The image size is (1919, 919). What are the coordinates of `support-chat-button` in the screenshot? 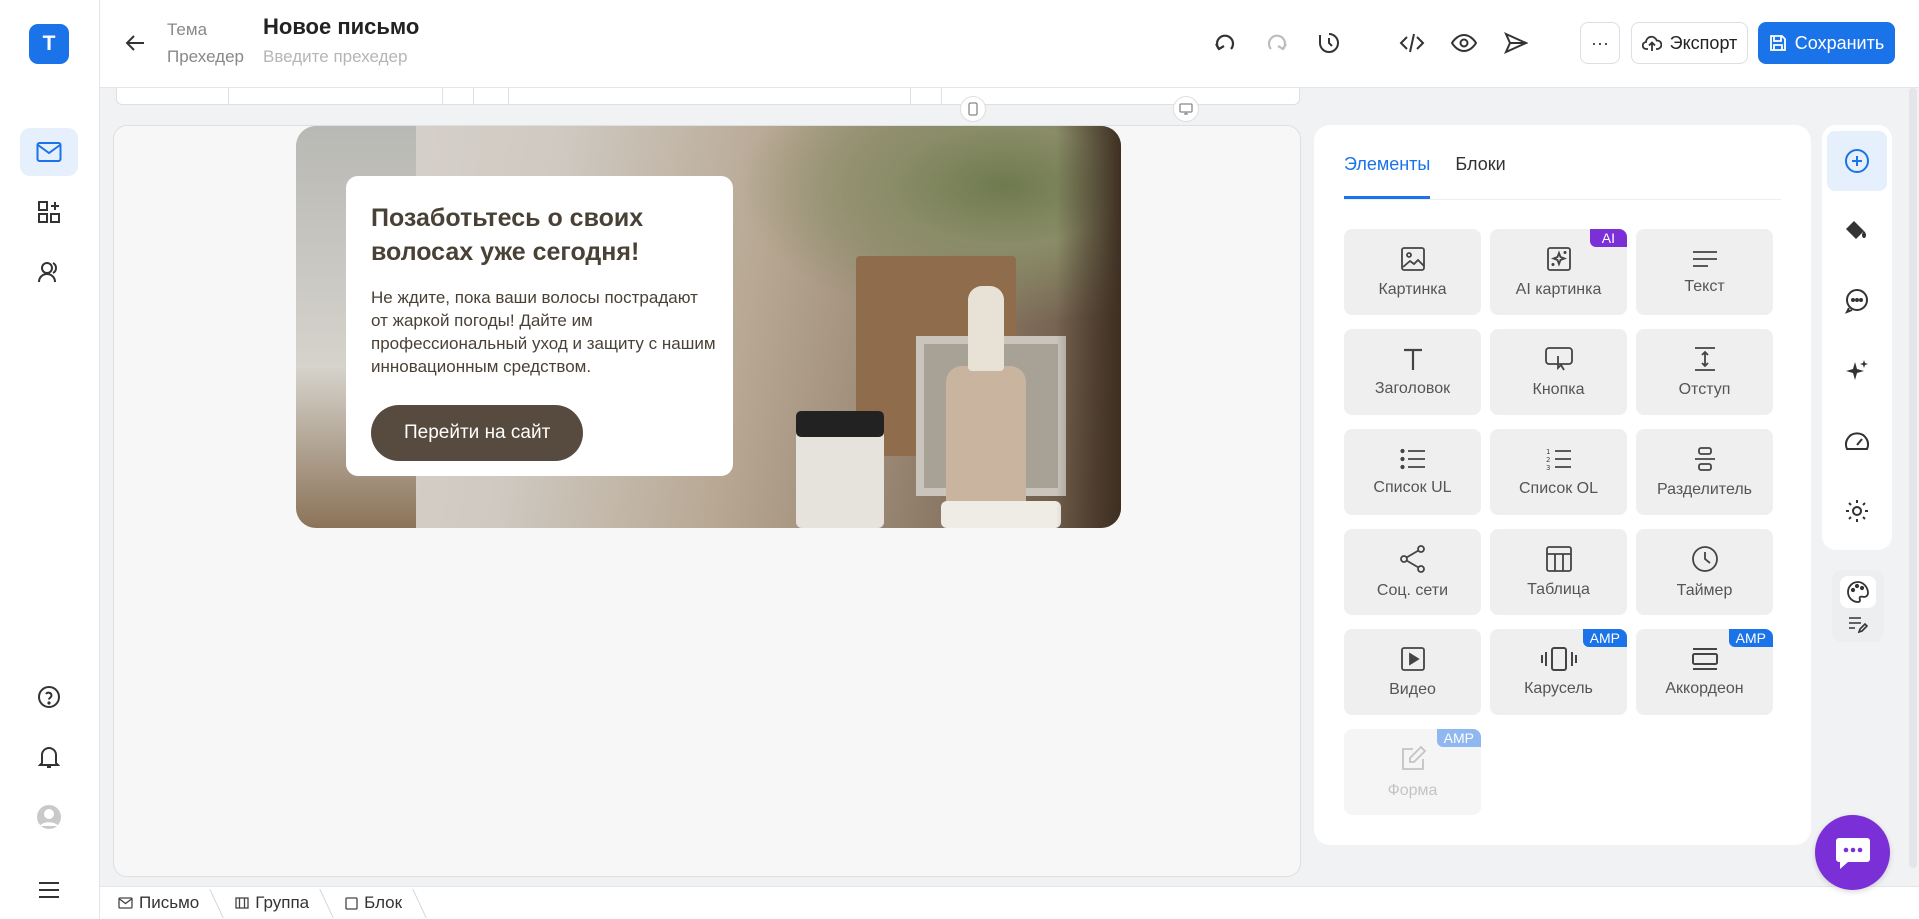 It's located at (1852, 852).